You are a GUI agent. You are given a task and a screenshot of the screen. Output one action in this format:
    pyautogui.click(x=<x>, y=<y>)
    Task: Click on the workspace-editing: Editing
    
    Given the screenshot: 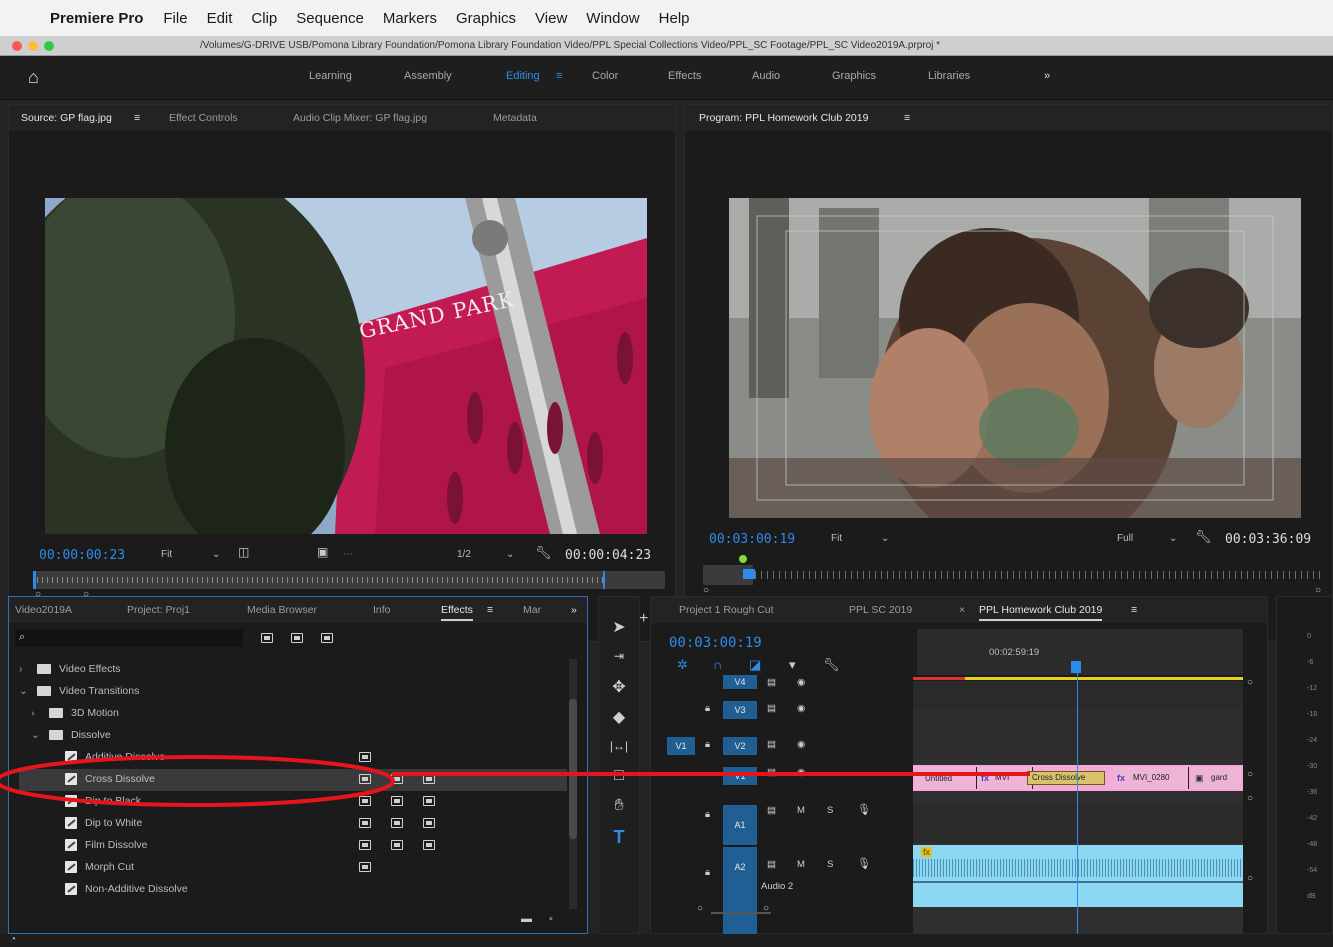 What is the action you would take?
    pyautogui.click(x=523, y=76)
    